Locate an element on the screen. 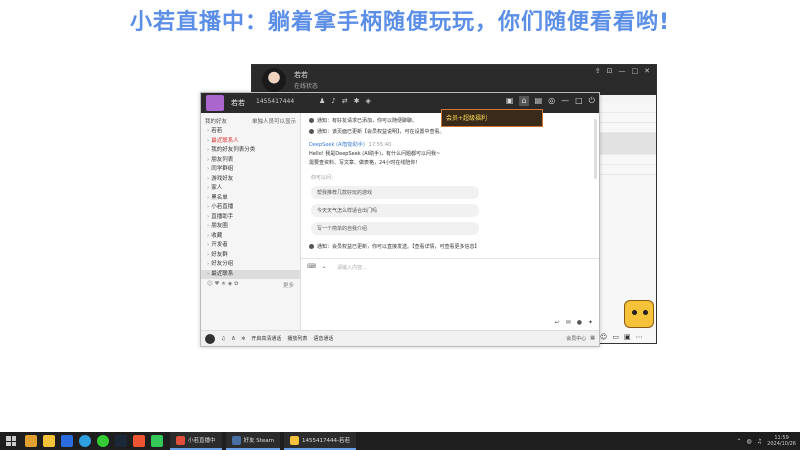  home-icon: ⌂ is located at coordinates (524, 101).